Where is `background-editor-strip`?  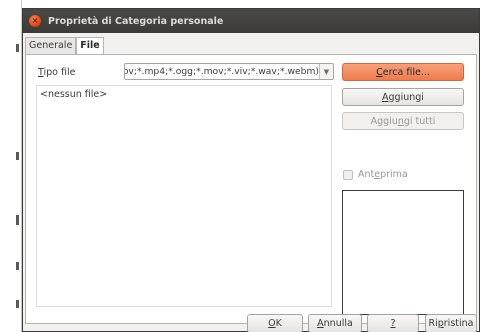
background-editor-strip is located at coordinates (11, 166).